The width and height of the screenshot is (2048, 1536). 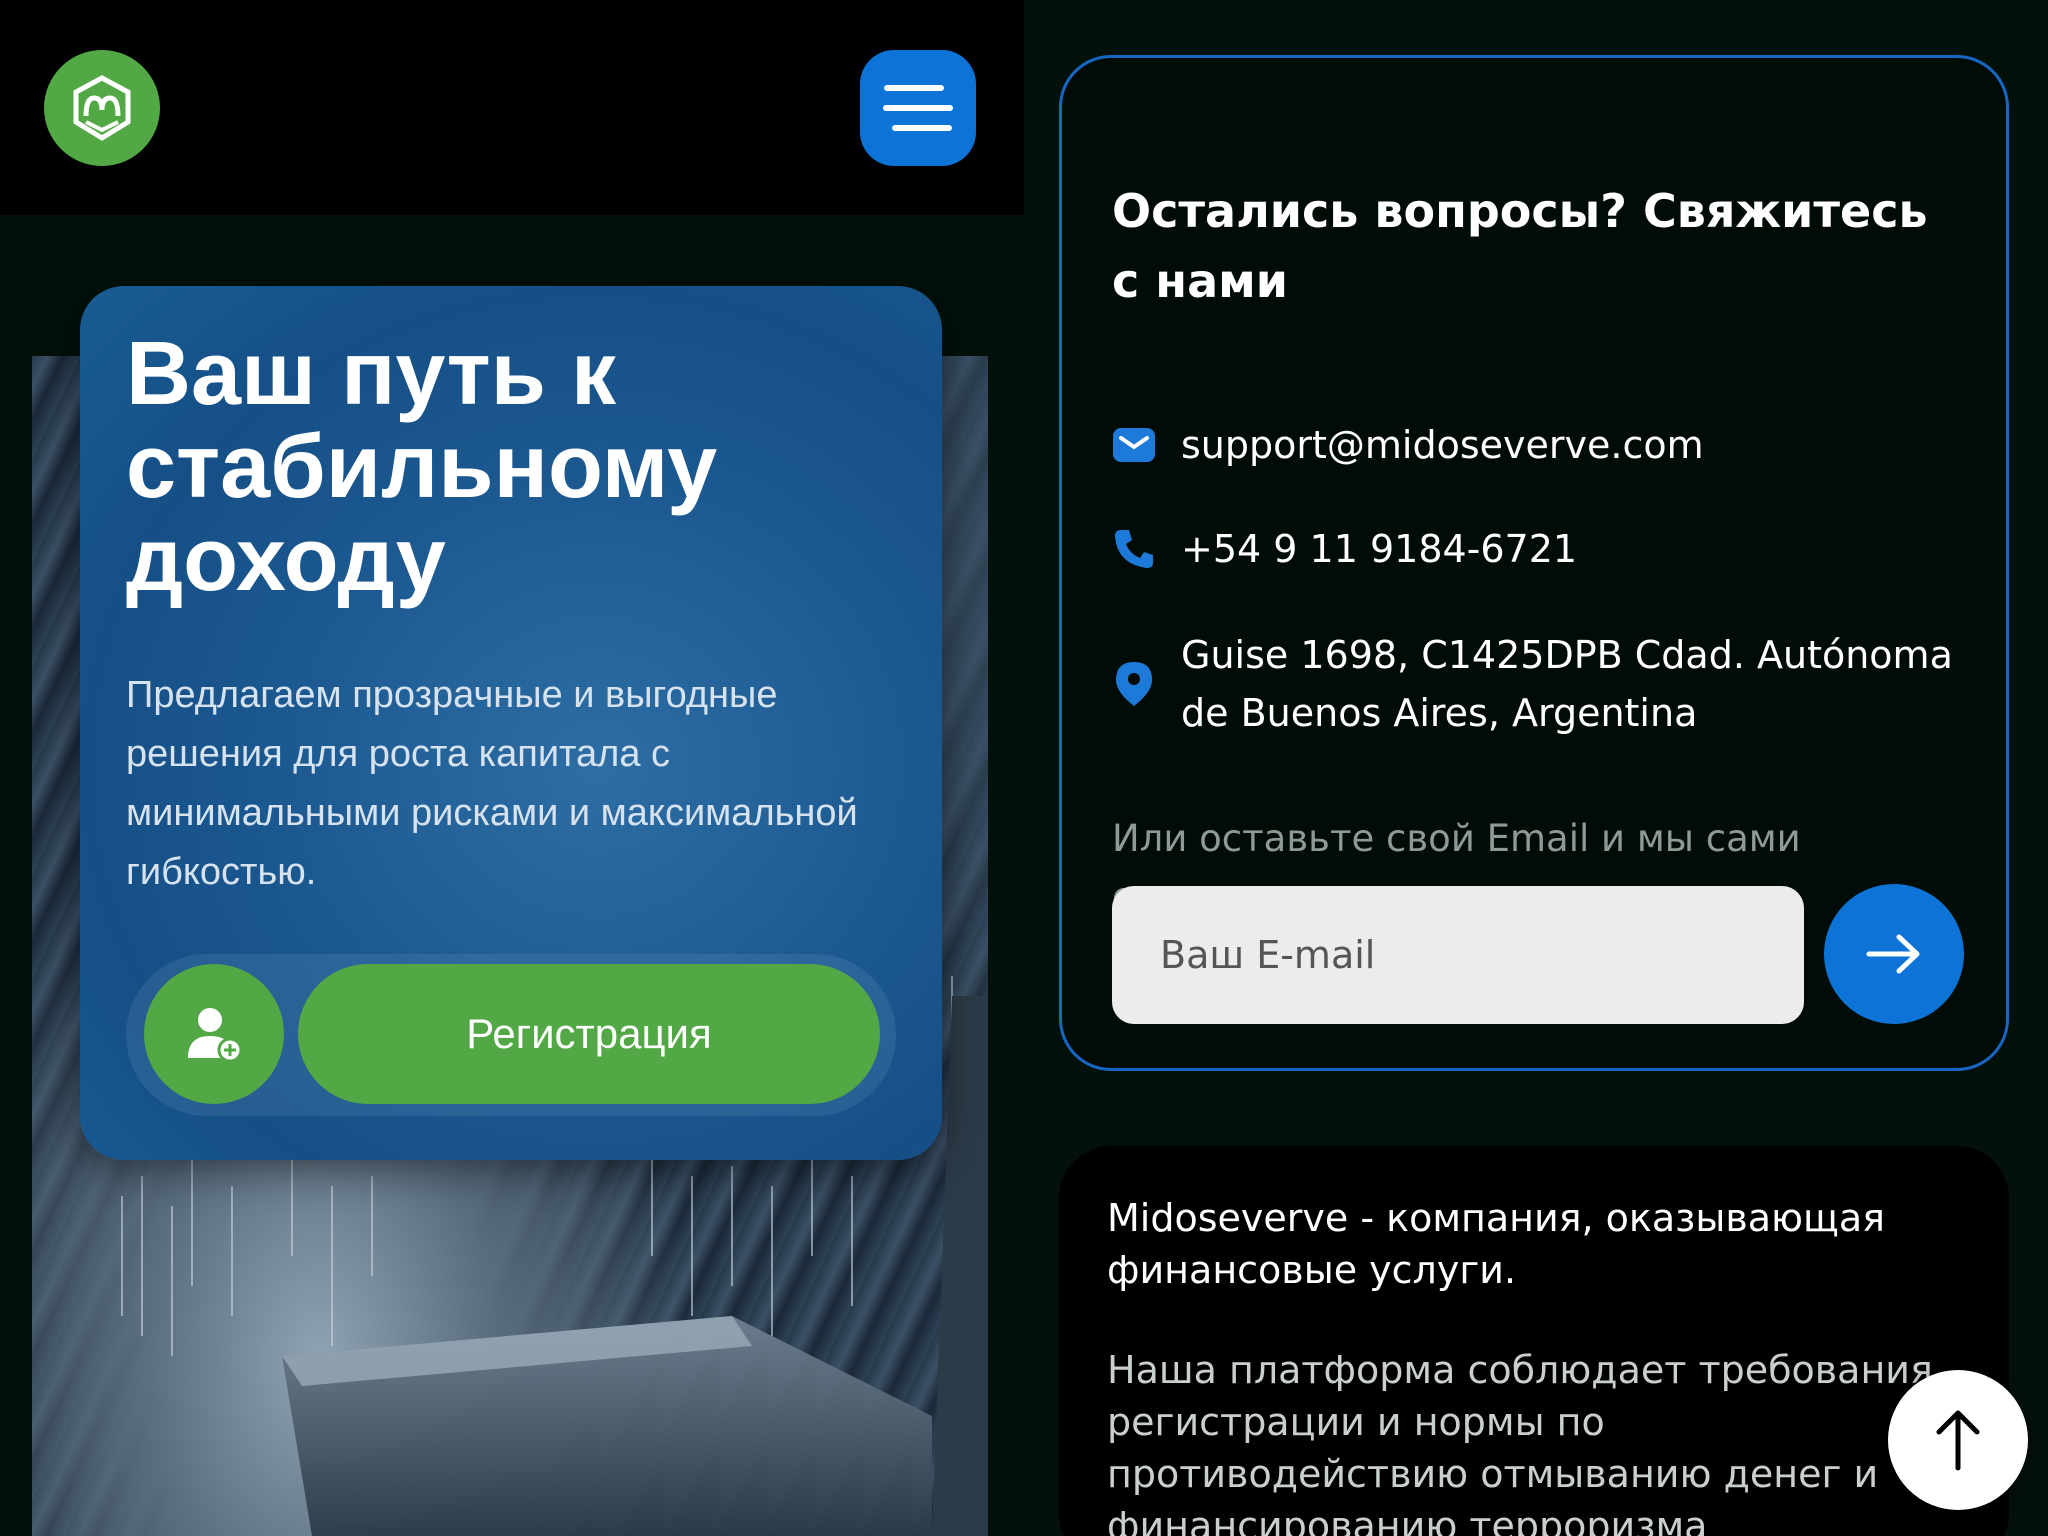 I want to click on location-pin-glyph, so click(x=1134, y=684).